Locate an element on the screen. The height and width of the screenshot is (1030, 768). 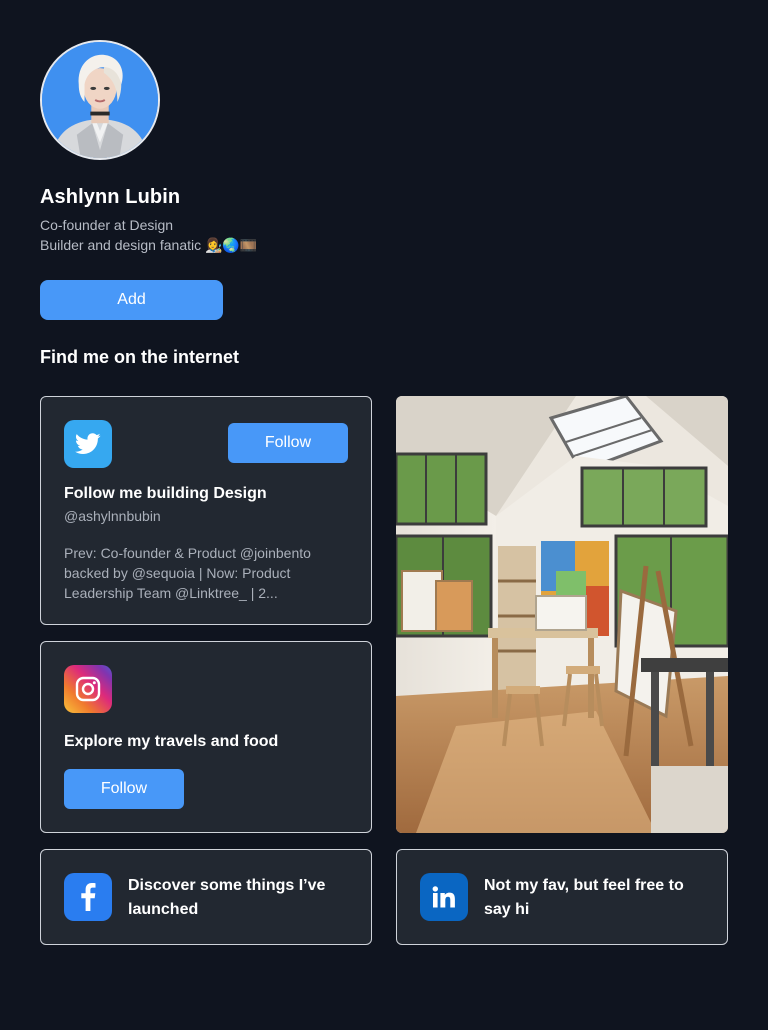
twitter-card-title: Follow me building Design is located at coordinates (165, 493).